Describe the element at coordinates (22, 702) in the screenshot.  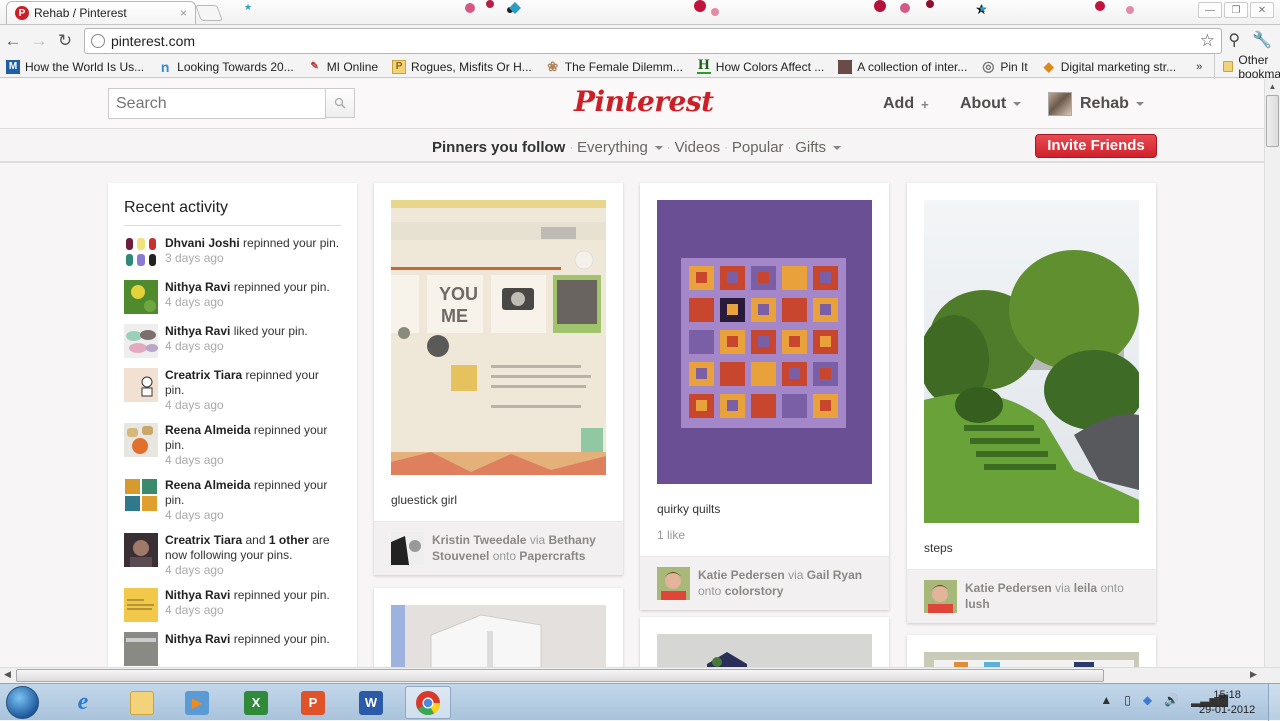
I see `start-button` at that location.